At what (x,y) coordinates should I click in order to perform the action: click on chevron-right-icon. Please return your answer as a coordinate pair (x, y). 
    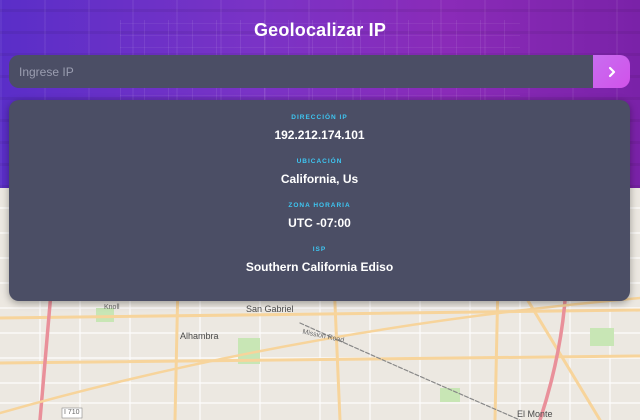
    Looking at the image, I should click on (611, 71).